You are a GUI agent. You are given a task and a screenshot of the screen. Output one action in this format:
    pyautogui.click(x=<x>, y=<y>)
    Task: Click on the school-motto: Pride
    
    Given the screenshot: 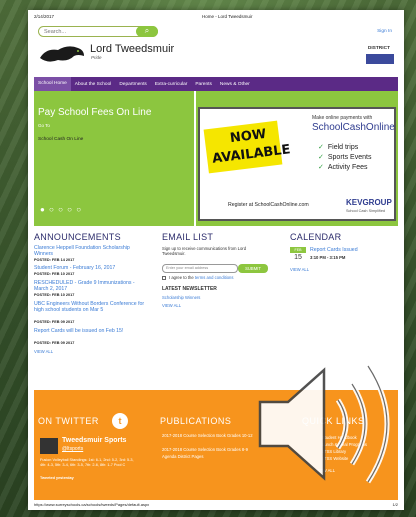 What is the action you would take?
    pyautogui.click(x=96, y=57)
    